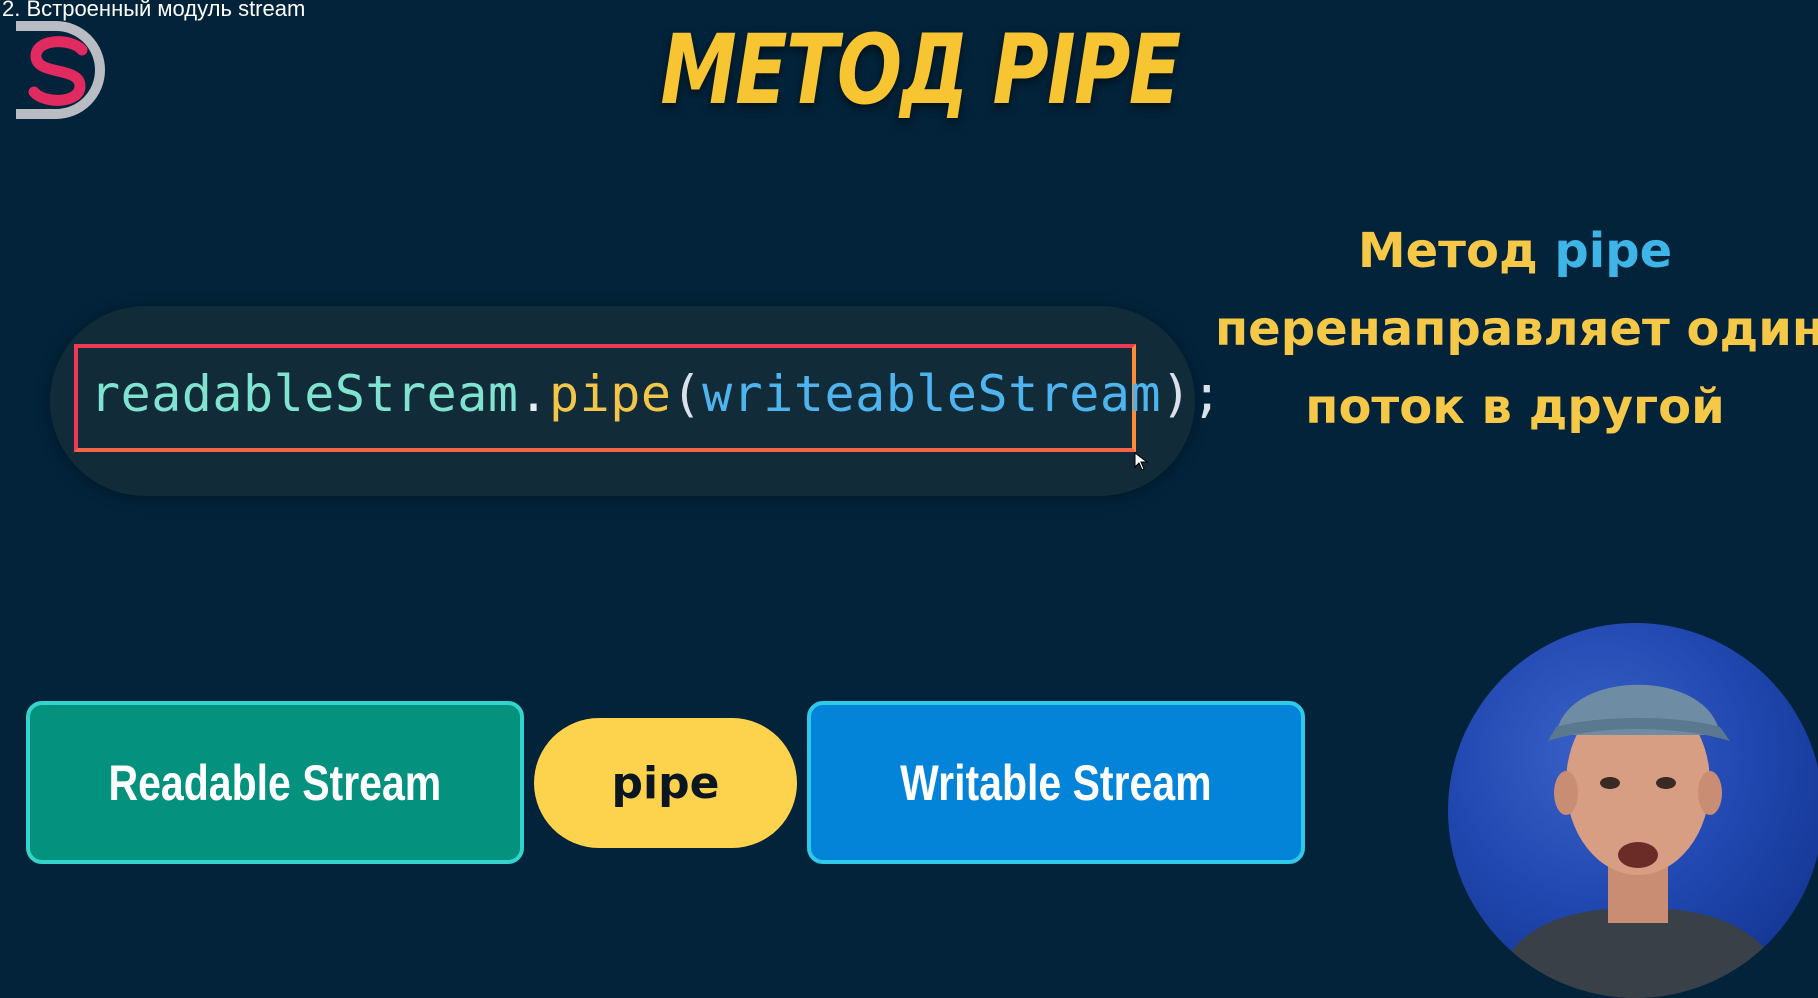  What do you see at coordinates (1456, 251) in the screenshot?
I see `description-prefix: Метод` at bounding box center [1456, 251].